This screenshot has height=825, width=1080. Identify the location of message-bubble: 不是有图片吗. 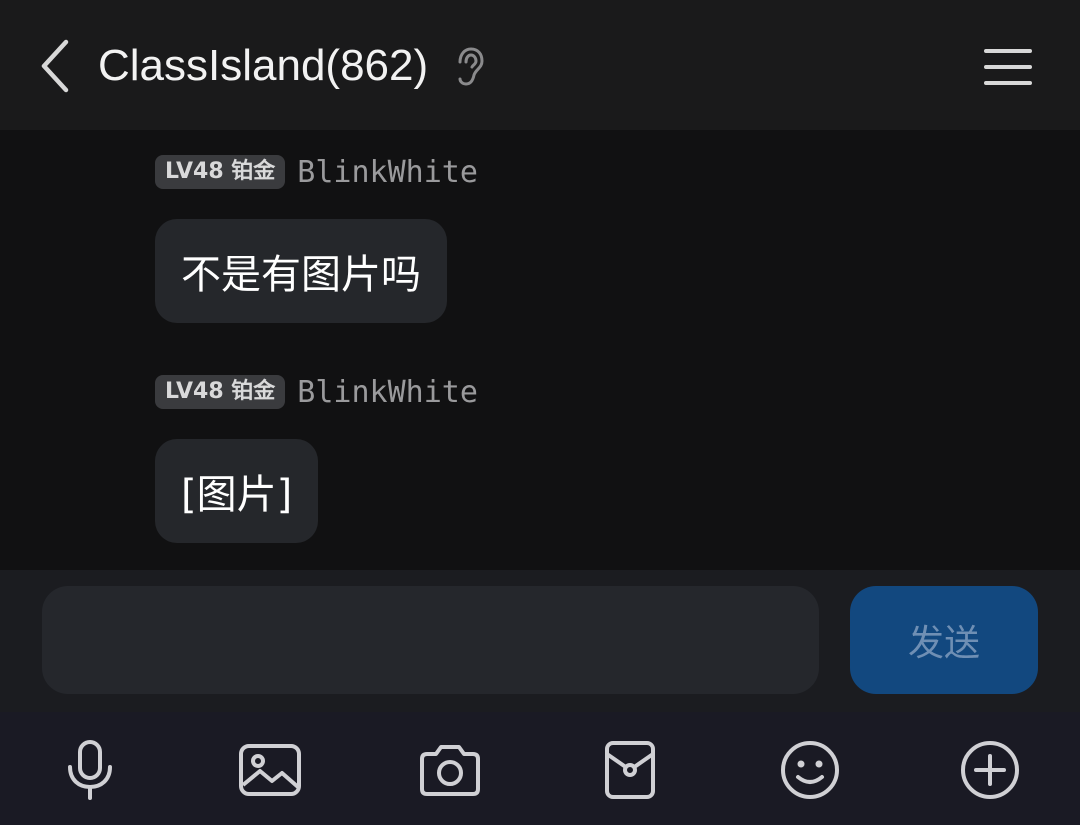
(301, 271).